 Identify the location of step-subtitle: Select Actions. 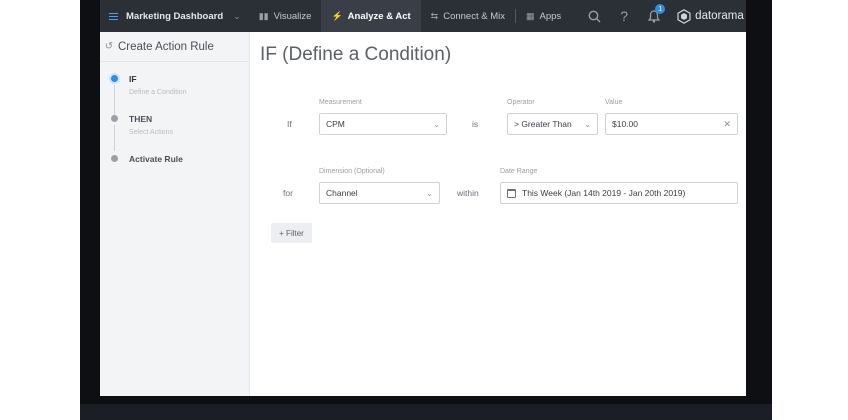
(151, 132).